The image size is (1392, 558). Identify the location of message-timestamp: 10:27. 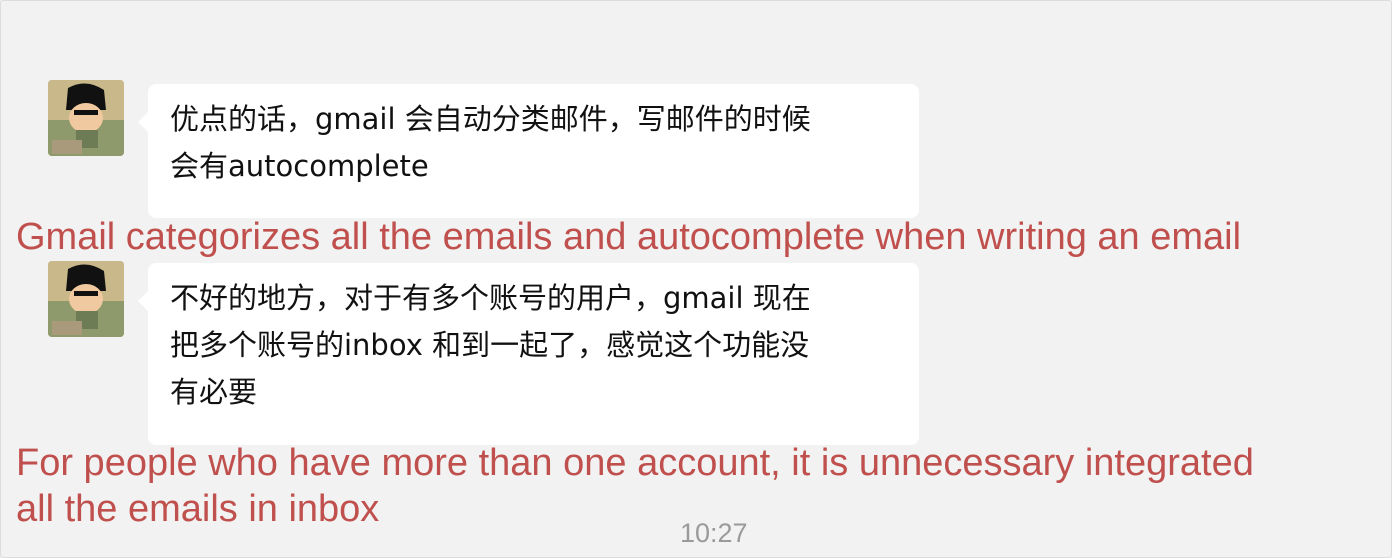
(714, 533).